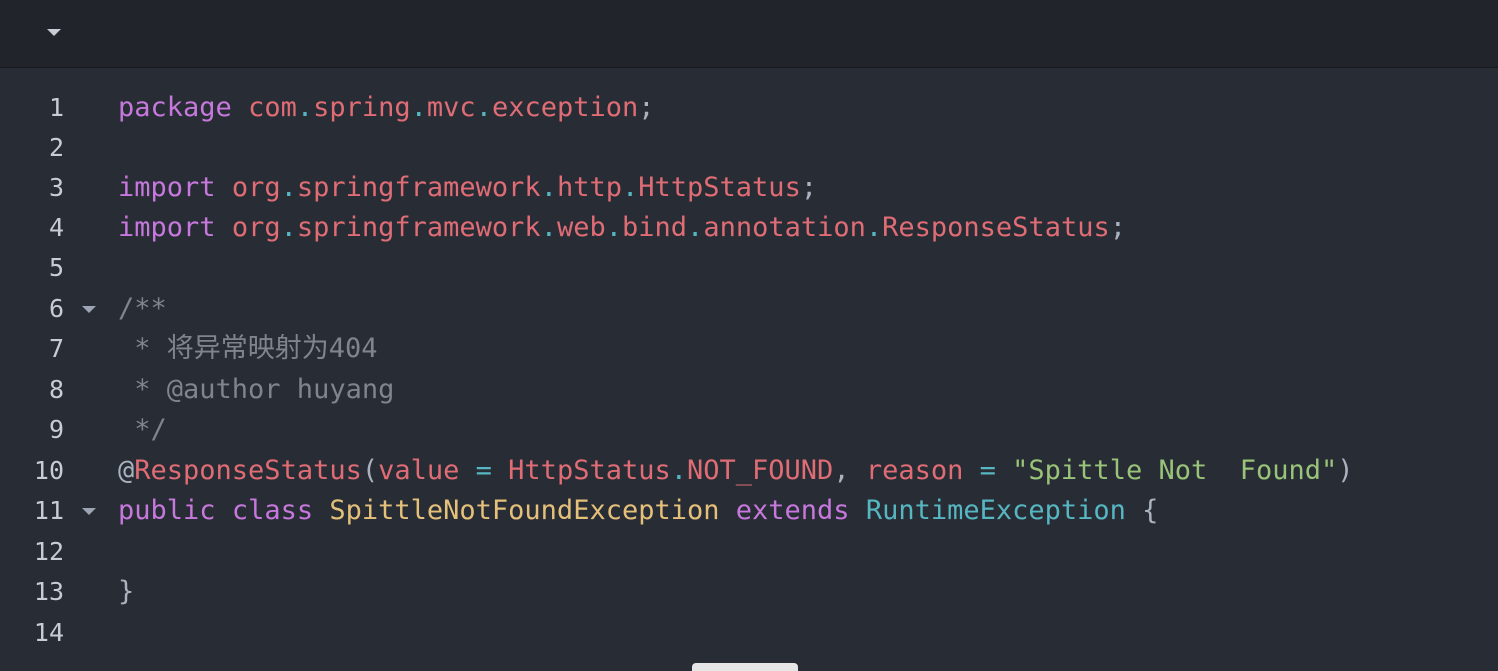 This screenshot has width=1498, height=671. I want to click on code-line-14: 14, so click(749, 633).